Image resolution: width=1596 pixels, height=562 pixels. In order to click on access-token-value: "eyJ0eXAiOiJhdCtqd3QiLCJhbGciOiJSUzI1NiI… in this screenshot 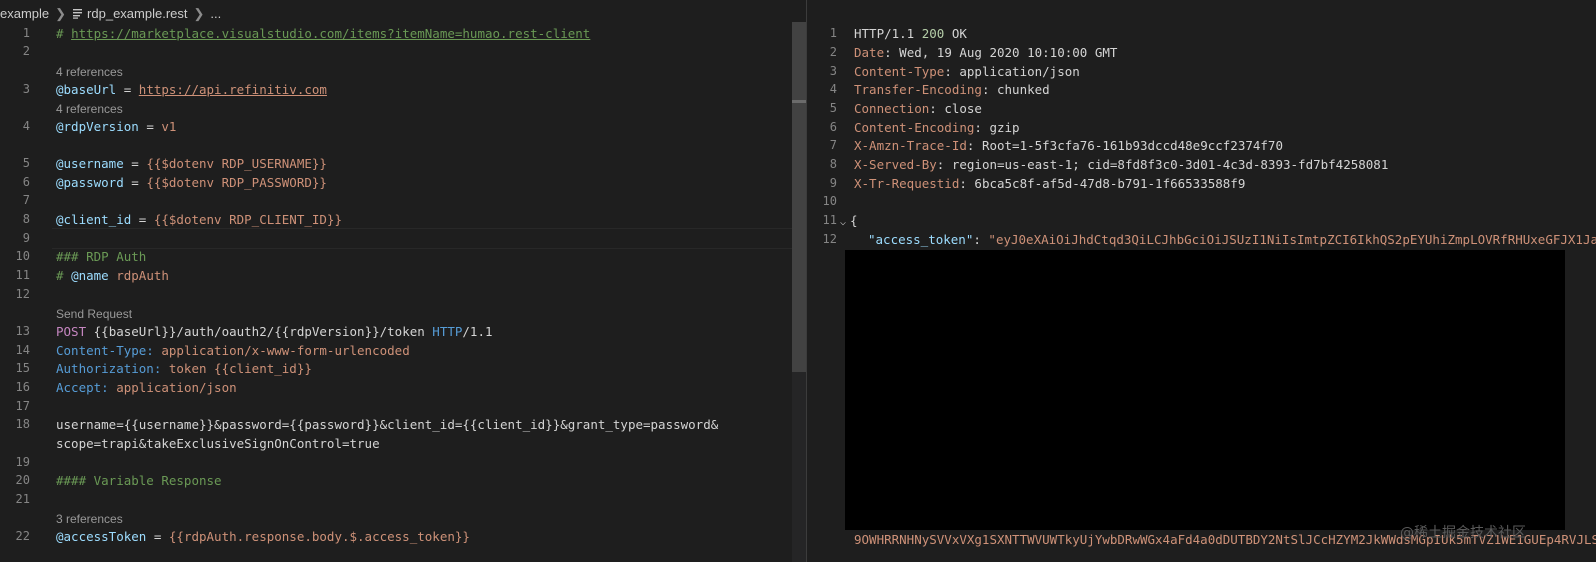, I will do `click(1292, 239)`.